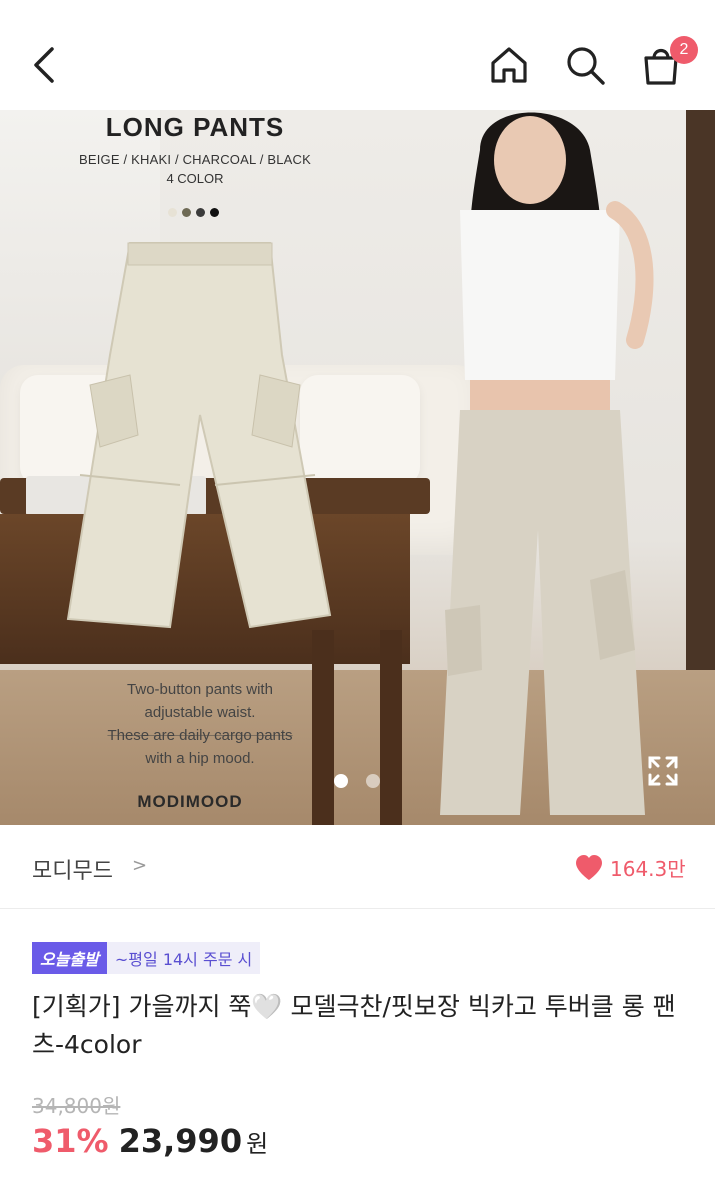 This screenshot has height=1200, width=715. I want to click on expand-icon, so click(663, 771).